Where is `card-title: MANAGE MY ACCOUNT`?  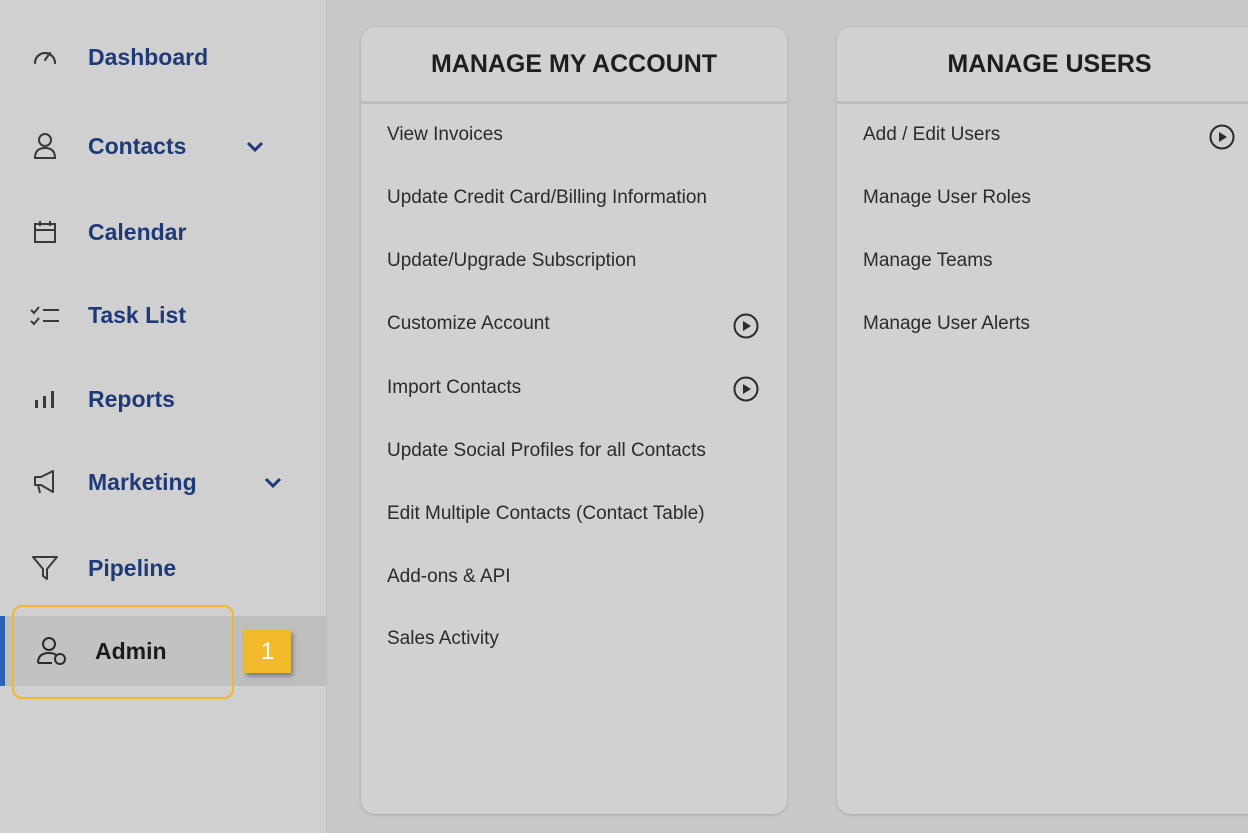 card-title: MANAGE MY ACCOUNT is located at coordinates (574, 65).